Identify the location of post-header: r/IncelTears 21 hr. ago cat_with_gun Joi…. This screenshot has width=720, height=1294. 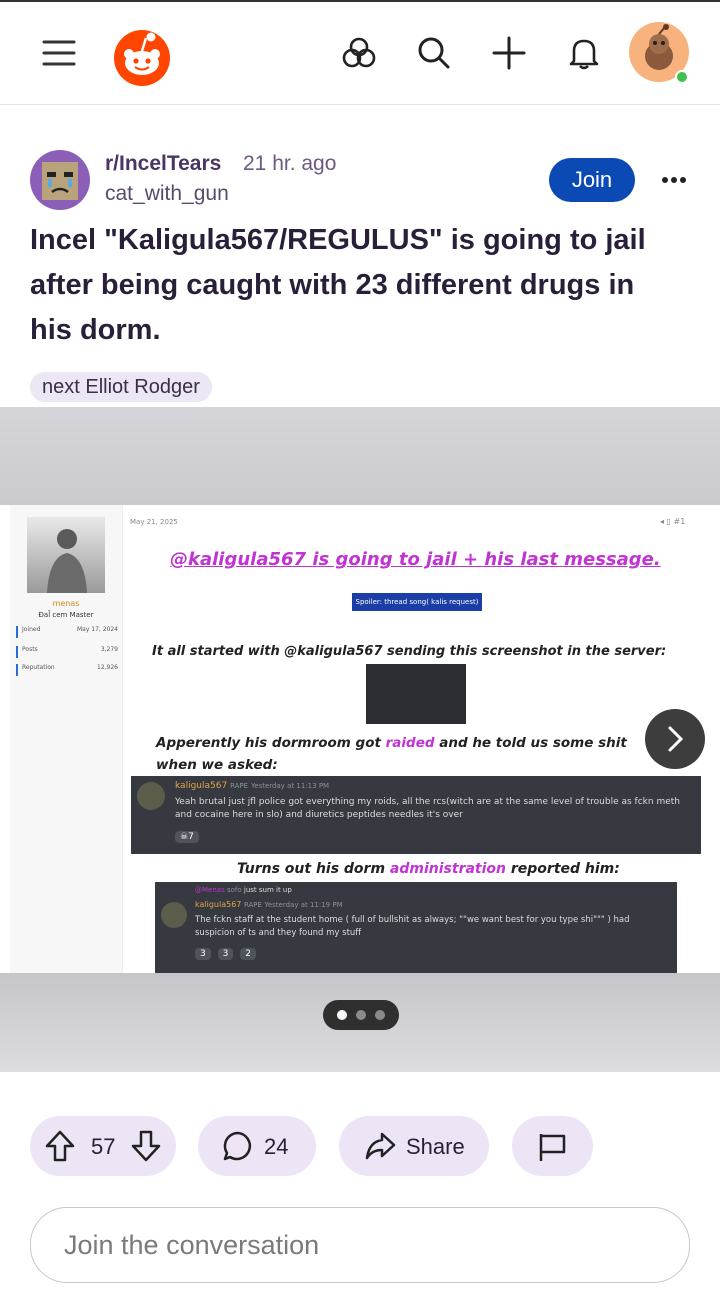
(360, 180).